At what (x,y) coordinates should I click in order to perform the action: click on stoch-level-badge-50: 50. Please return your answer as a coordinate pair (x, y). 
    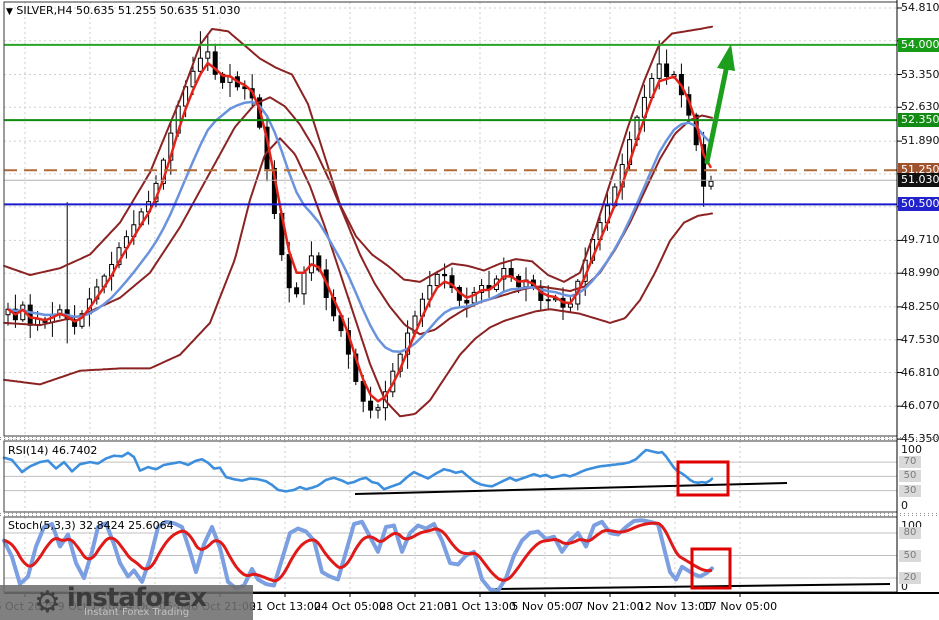
    Looking at the image, I should click on (910, 556).